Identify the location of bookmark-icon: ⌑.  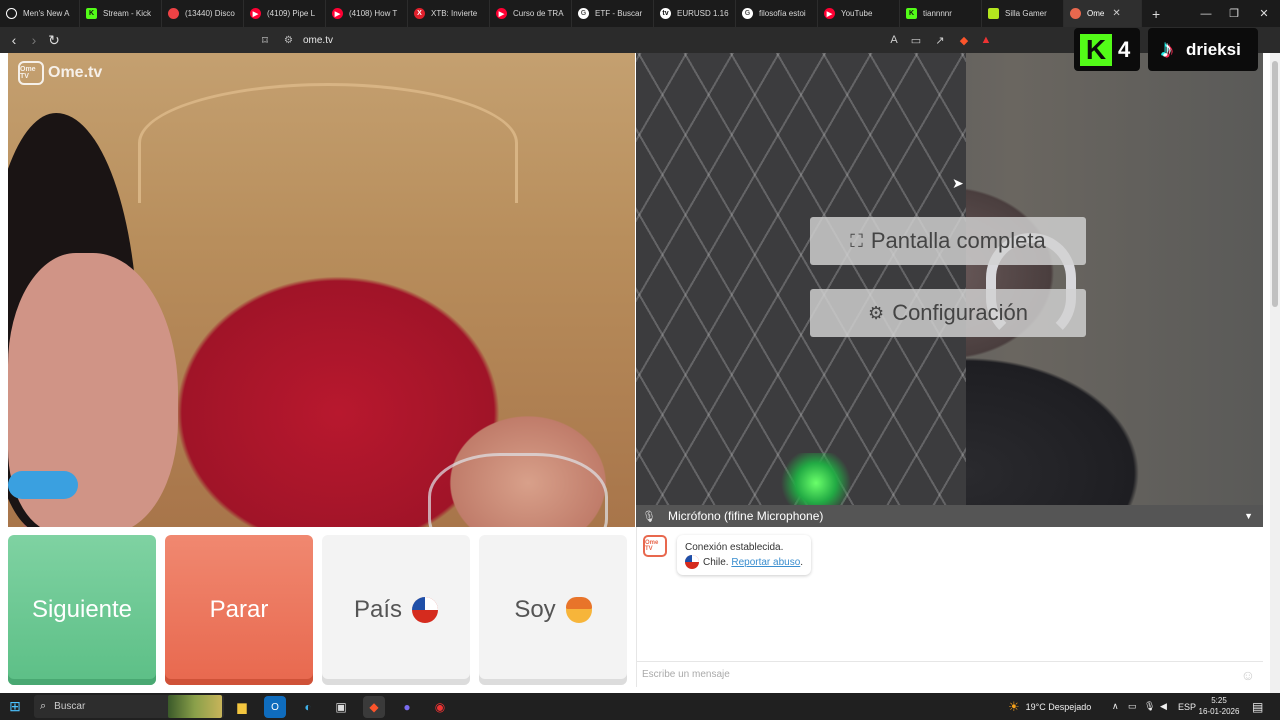
(265, 40).